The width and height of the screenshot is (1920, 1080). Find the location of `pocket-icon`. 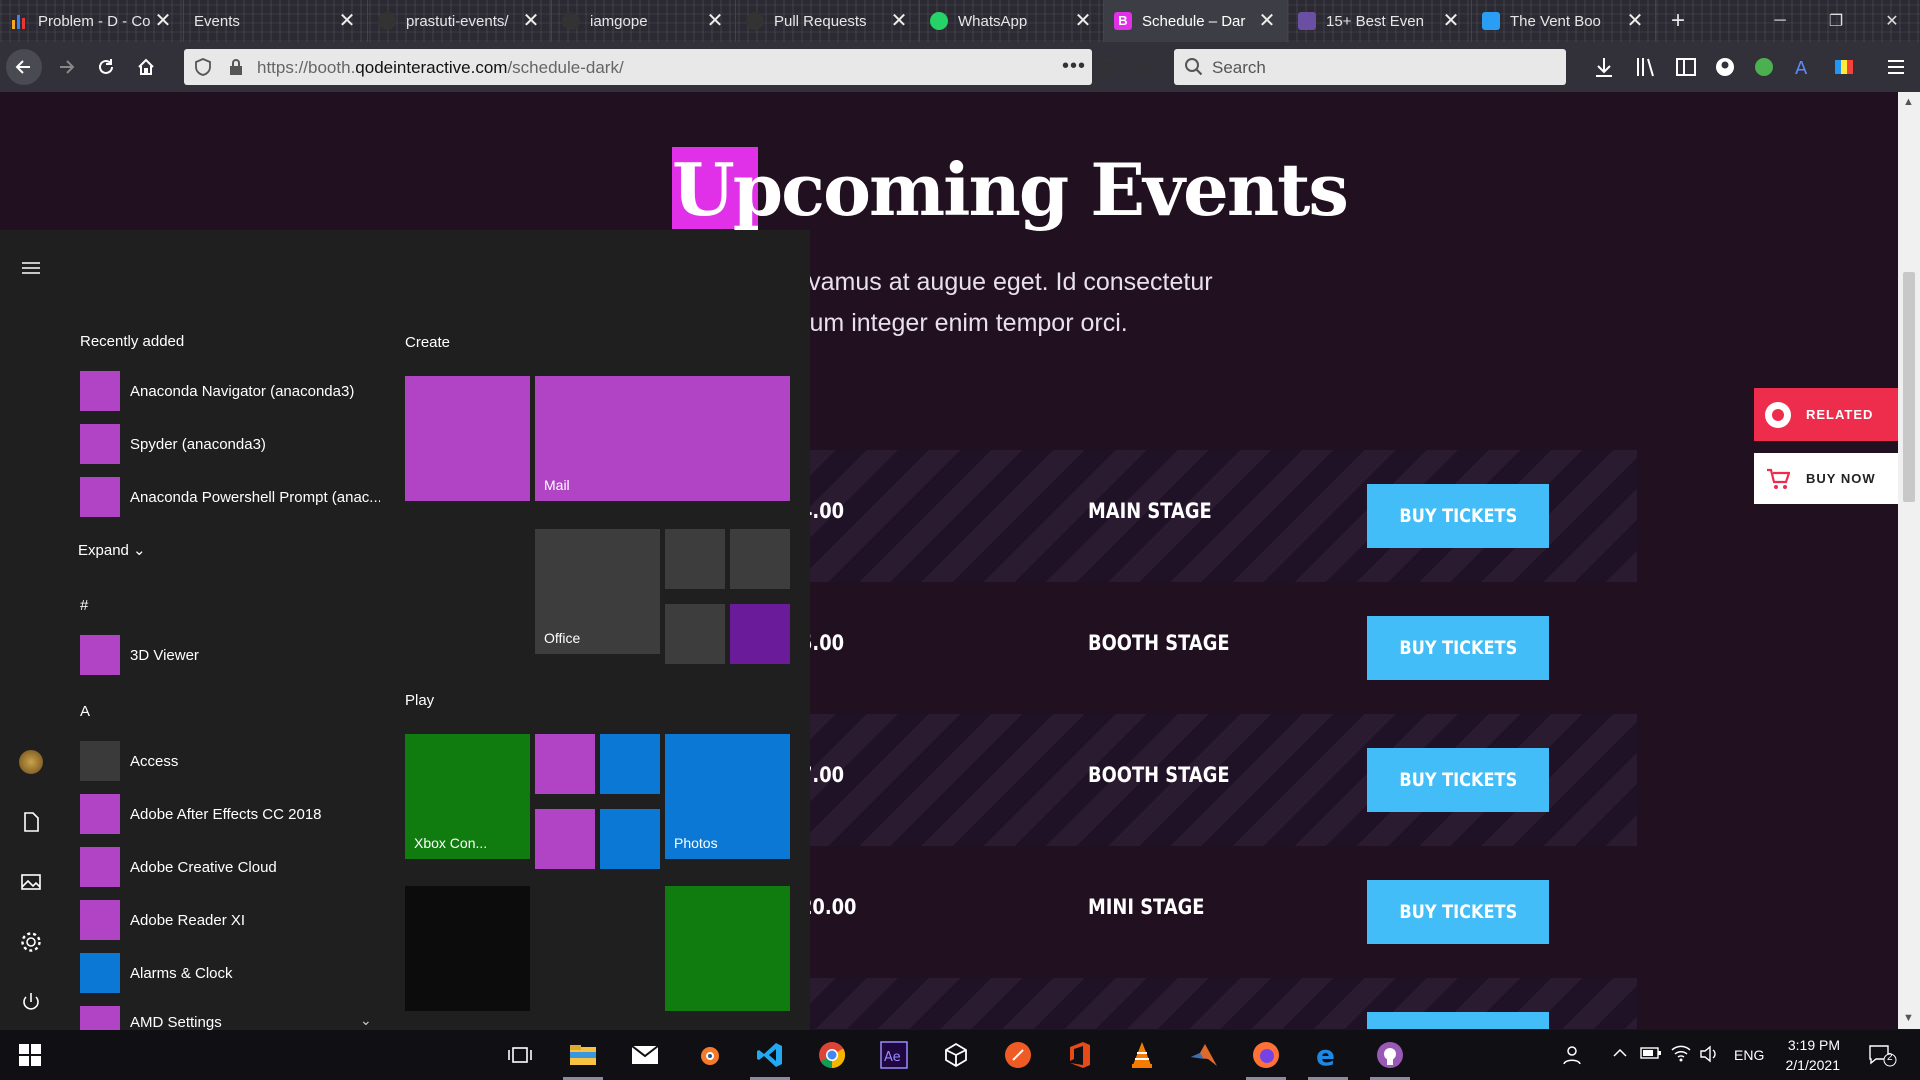

pocket-icon is located at coordinates (1106, 67).